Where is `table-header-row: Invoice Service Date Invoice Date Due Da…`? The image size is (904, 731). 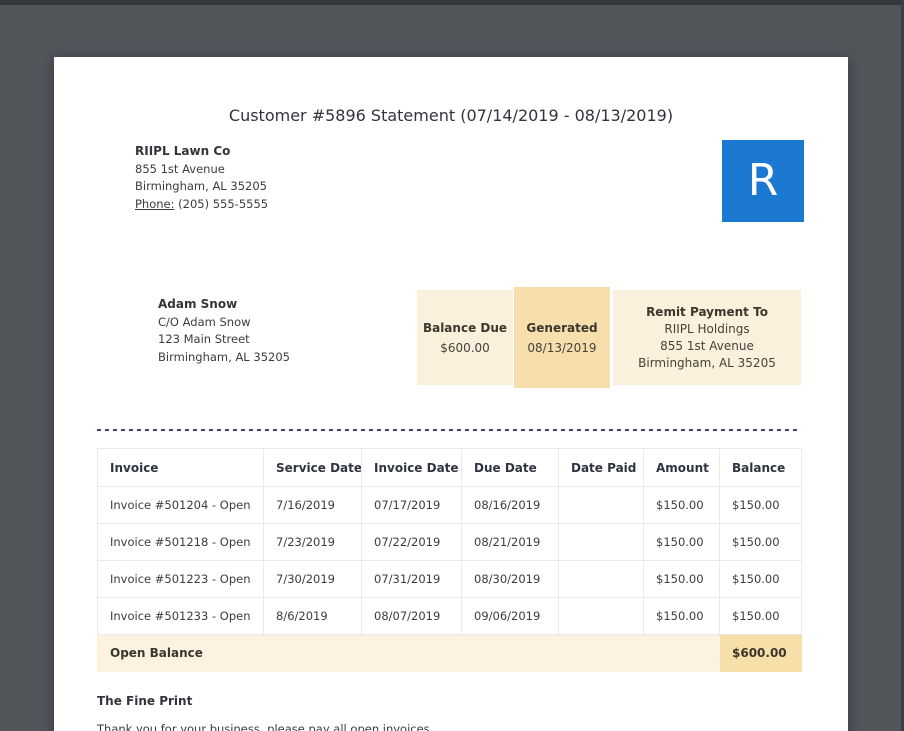
table-header-row: Invoice Service Date Invoice Date Due Da… is located at coordinates (449, 467).